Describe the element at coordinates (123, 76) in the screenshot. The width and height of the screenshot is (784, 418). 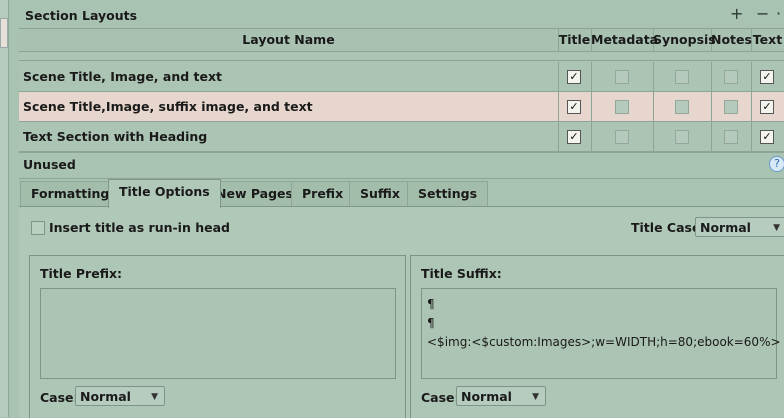
I see `layout-name-cell: Scene Title, Image, and text` at that location.